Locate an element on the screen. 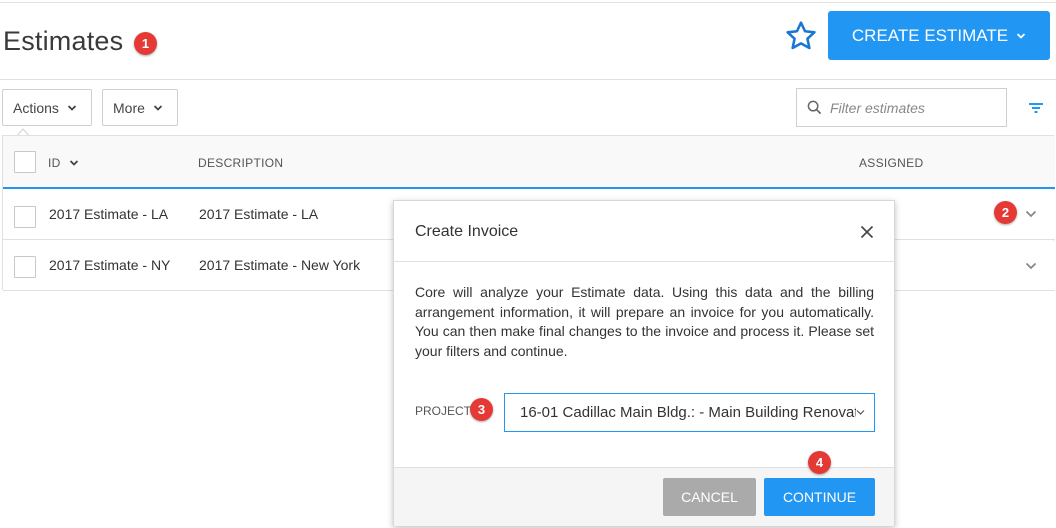 The image size is (1056, 528). table-header: ID DESCRIPTION ASSIGNED is located at coordinates (529, 162).